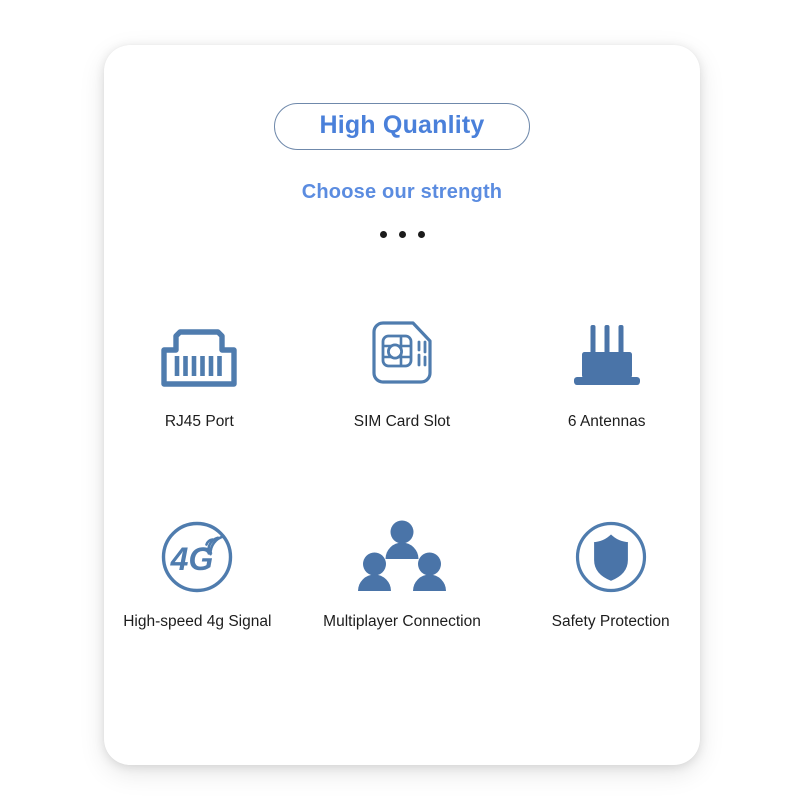 The image size is (800, 800). I want to click on feature-label: High-speed 4g Signal, so click(197, 621).